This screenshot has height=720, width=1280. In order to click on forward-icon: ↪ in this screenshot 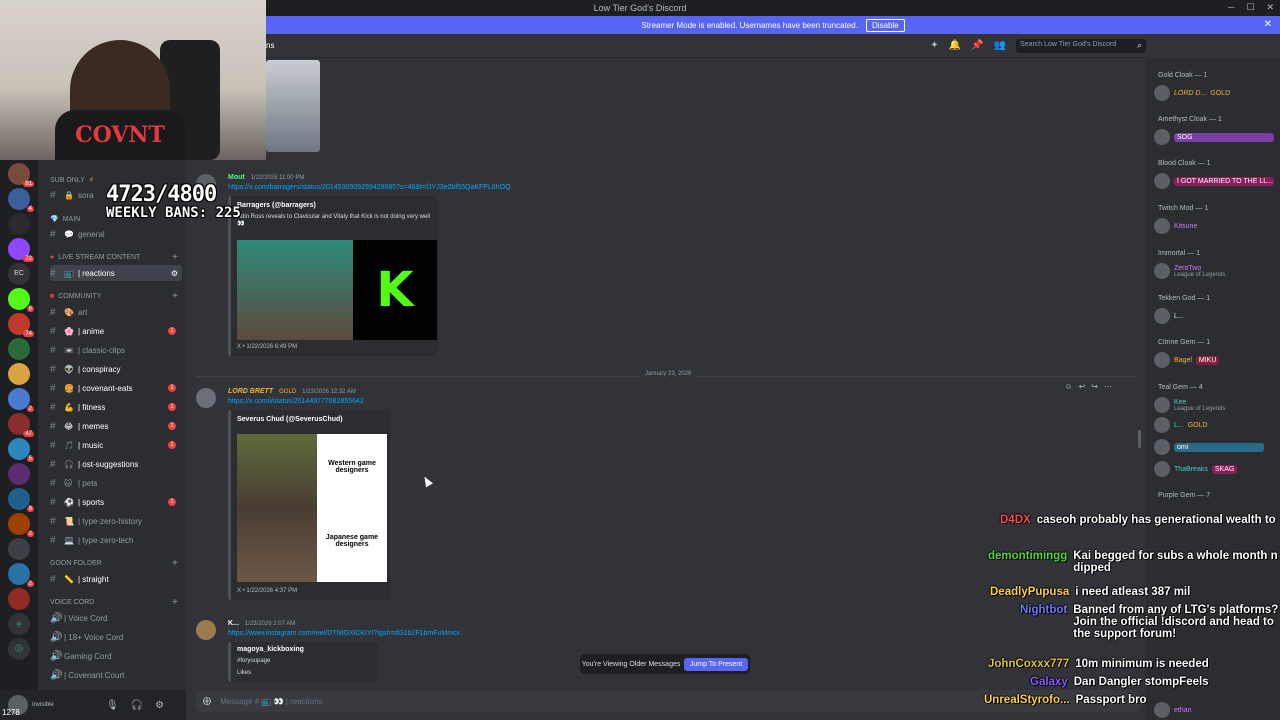, I will do `click(1094, 386)`.